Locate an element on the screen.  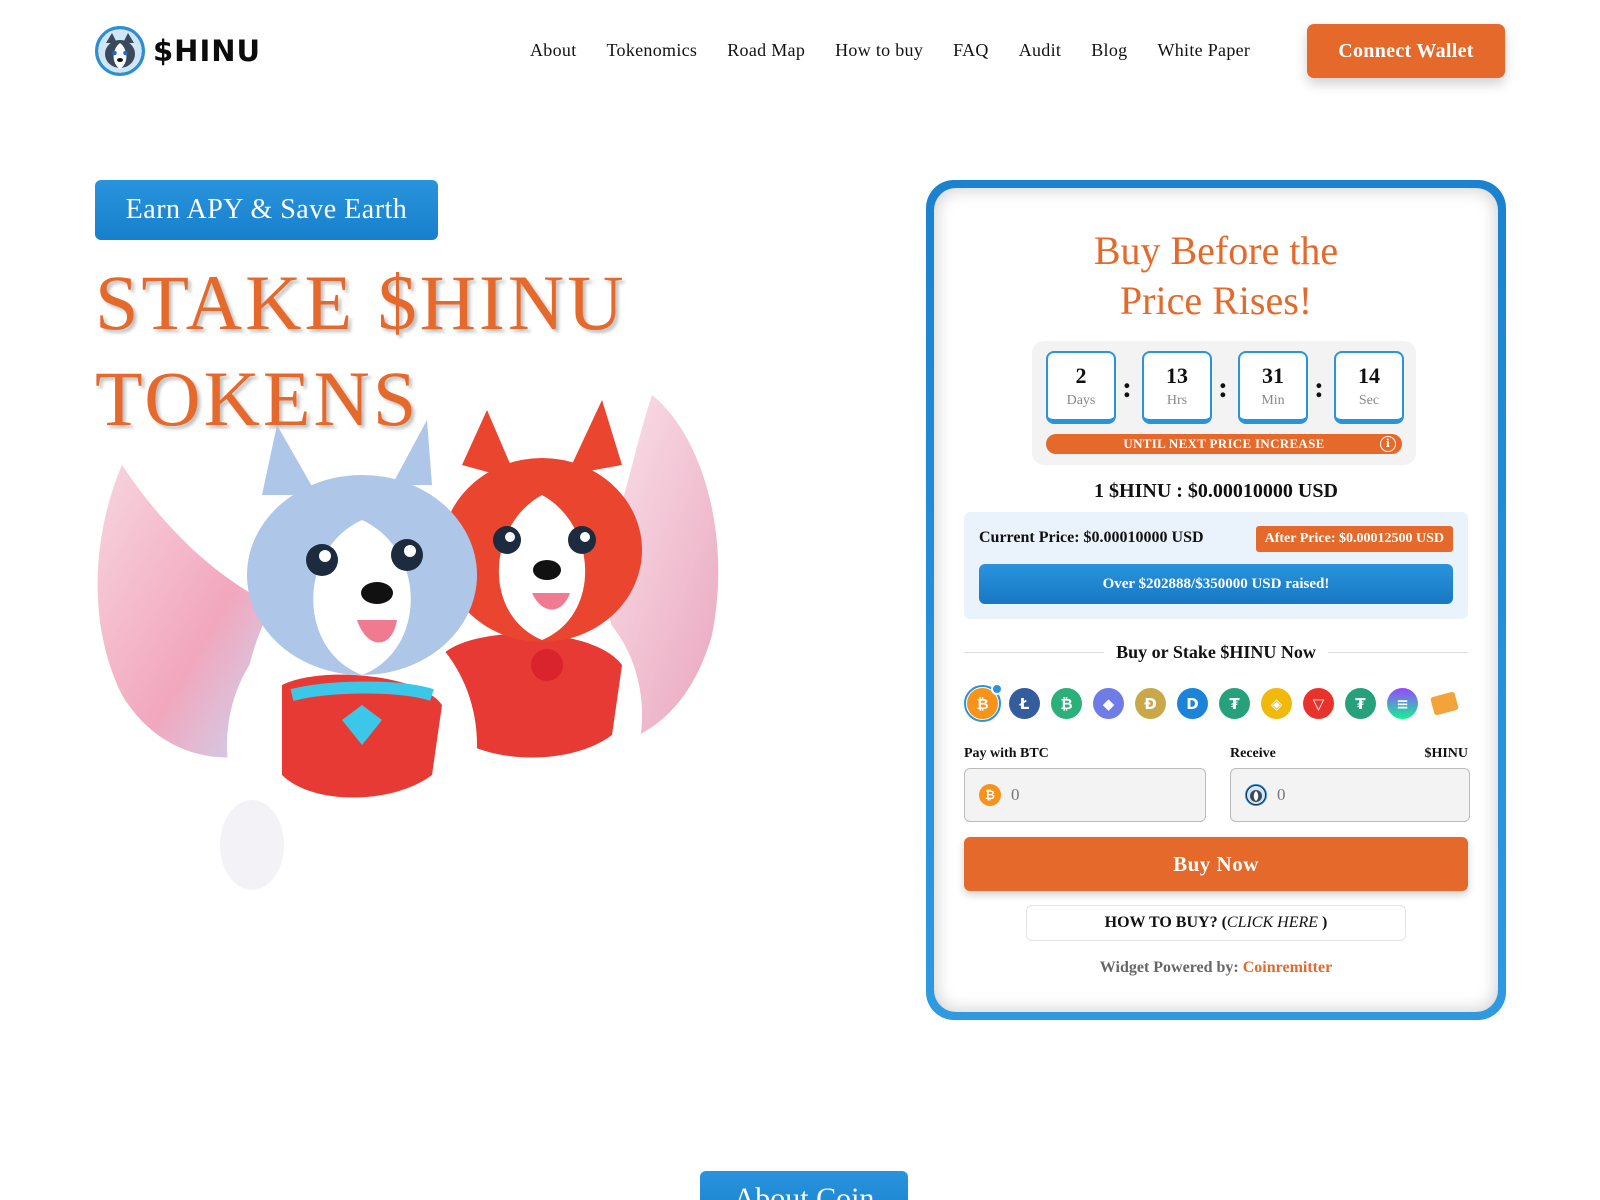
current-price: Current Price: $0.00010000 USD is located at coordinates (1091, 537).